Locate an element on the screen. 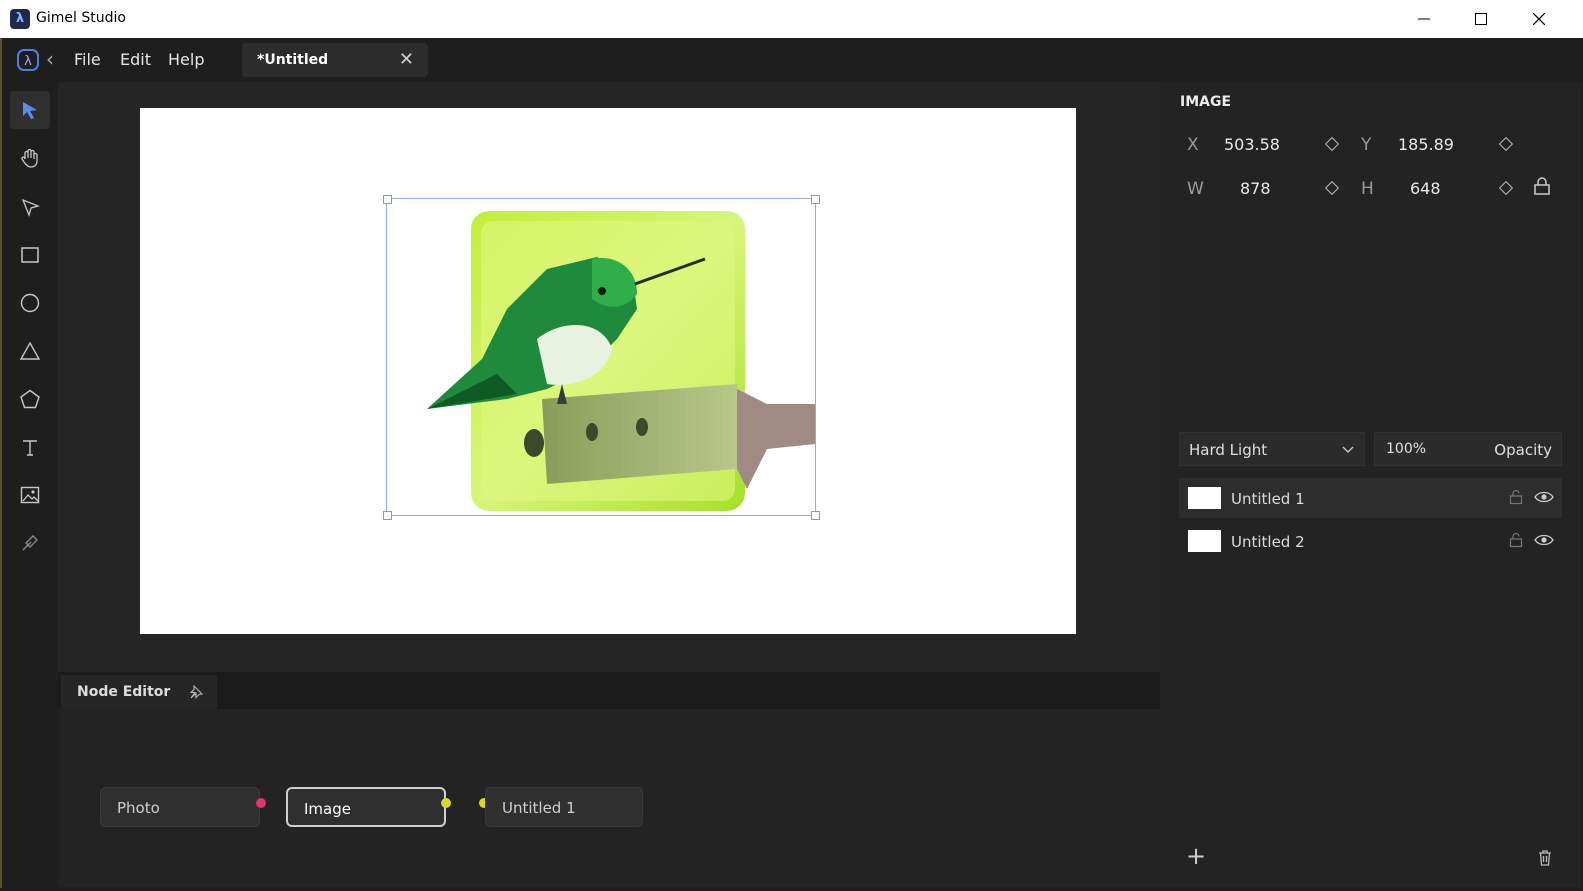 This screenshot has width=1583, height=891. triangle-tool-button is located at coordinates (30, 351).